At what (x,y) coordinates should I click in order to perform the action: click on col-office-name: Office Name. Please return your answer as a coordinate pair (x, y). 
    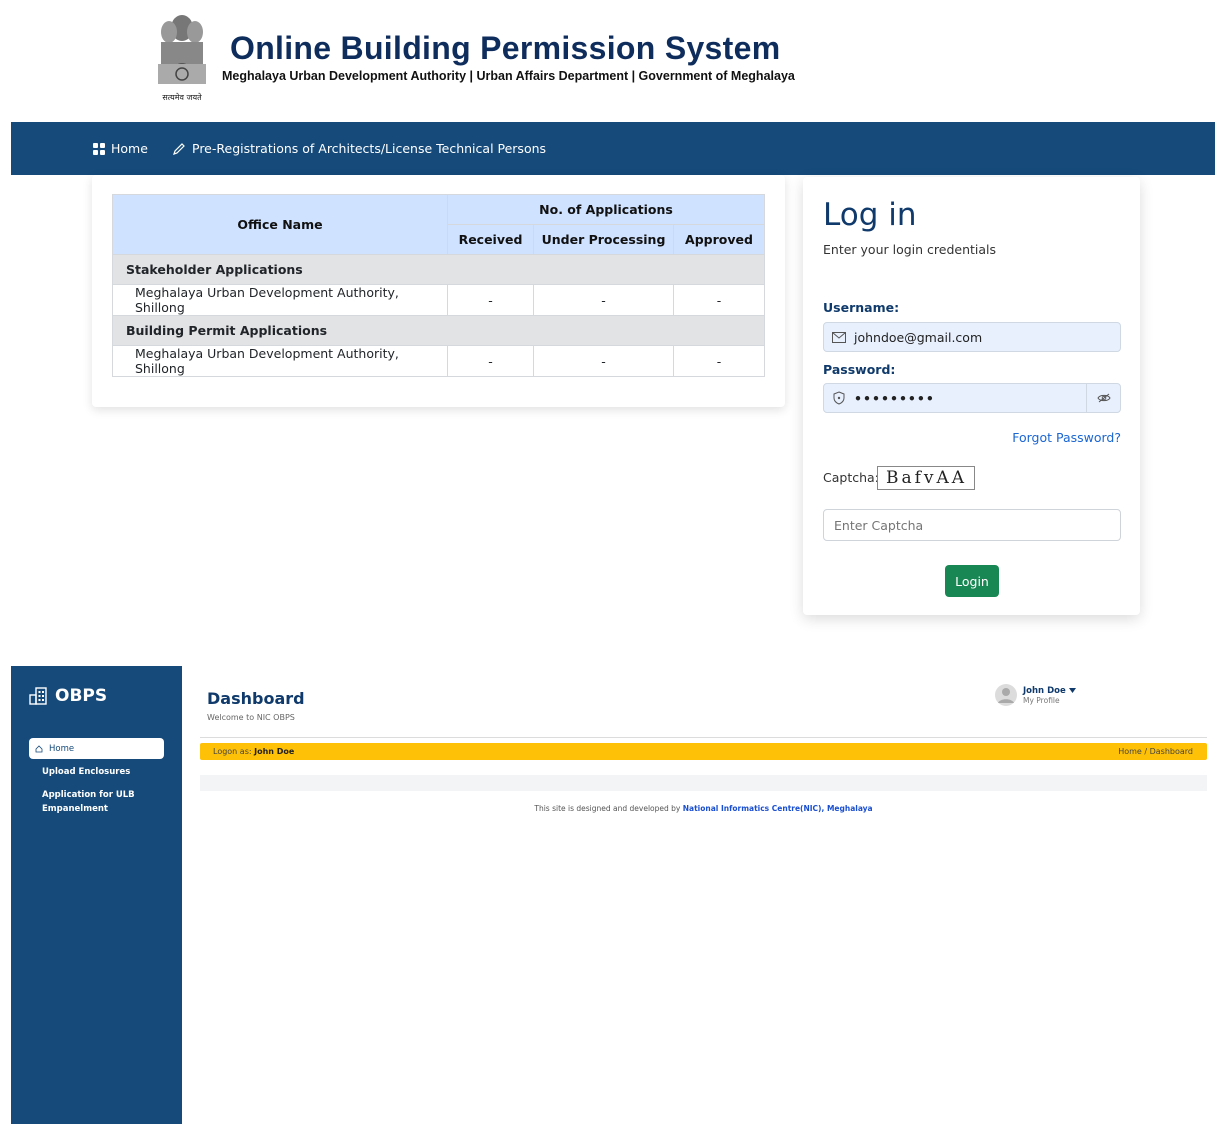
    Looking at the image, I should click on (280, 224).